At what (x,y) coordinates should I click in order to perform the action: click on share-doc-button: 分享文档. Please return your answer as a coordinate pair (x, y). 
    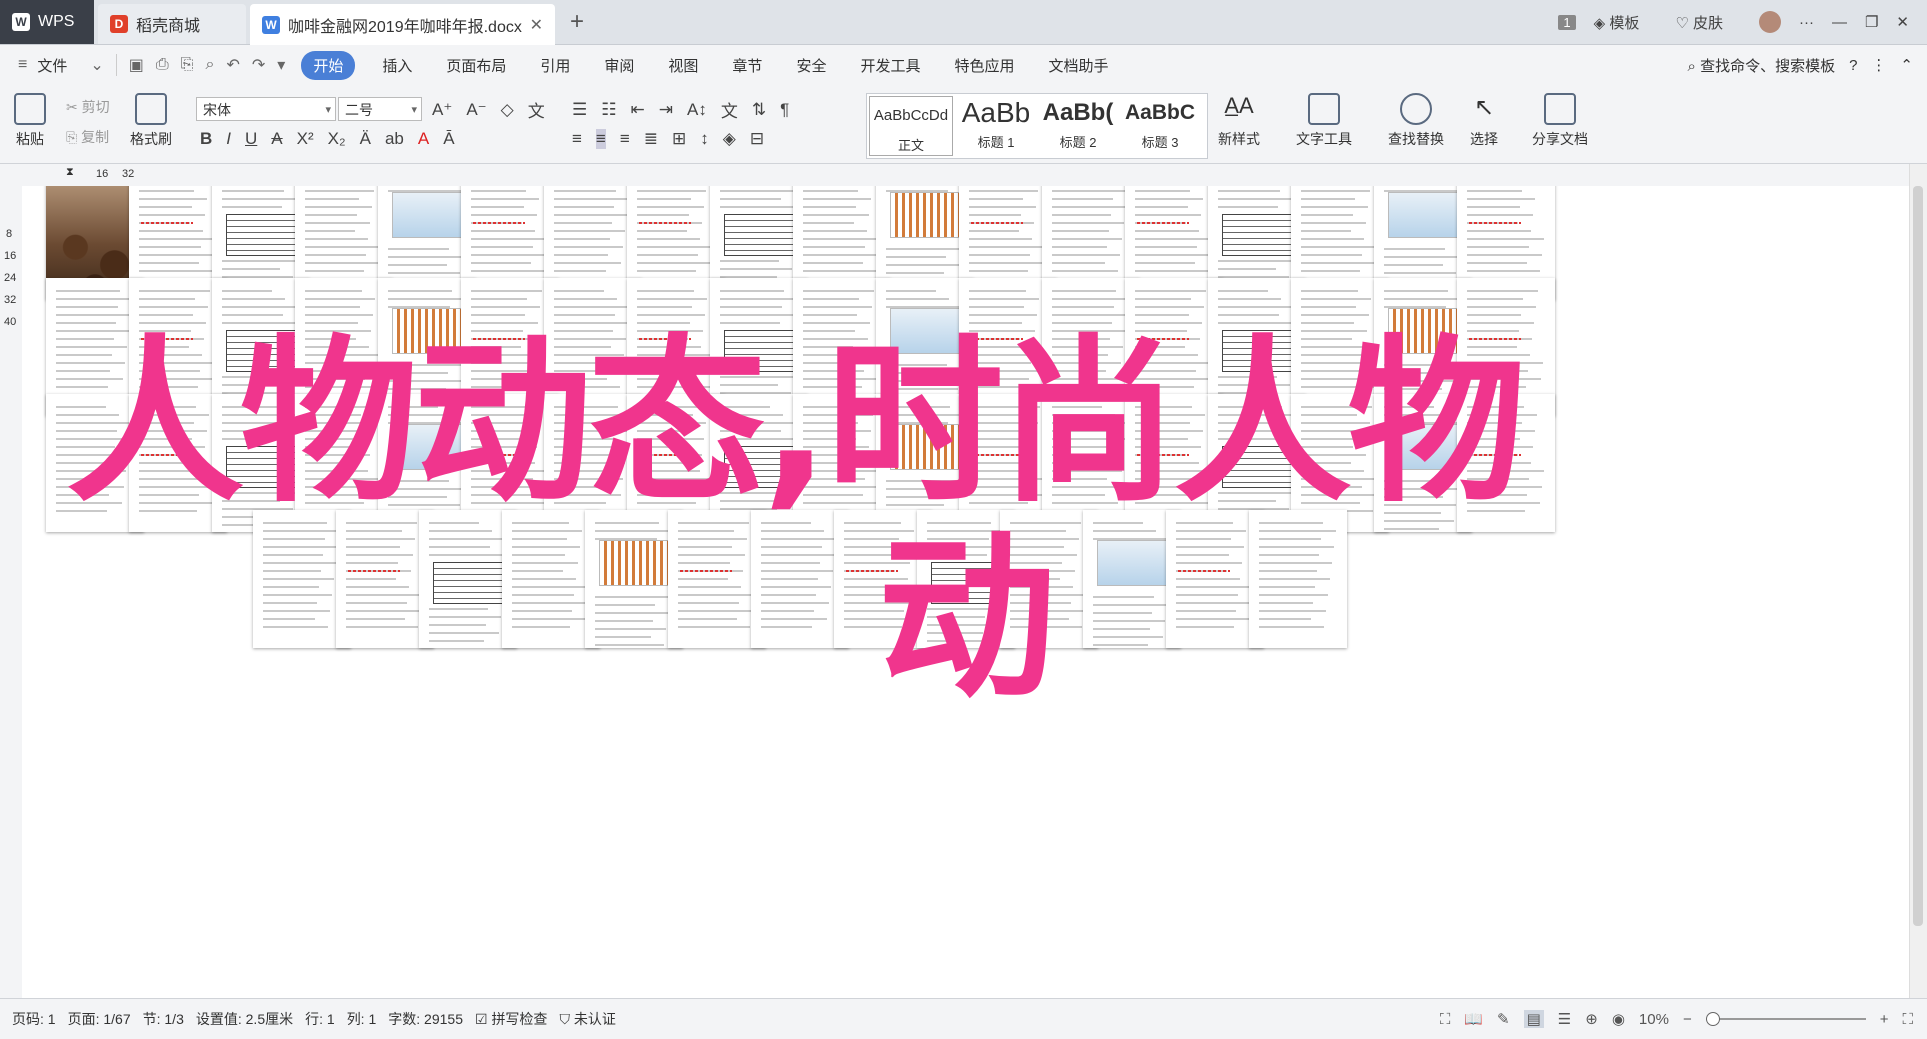
    Looking at the image, I should click on (1560, 121).